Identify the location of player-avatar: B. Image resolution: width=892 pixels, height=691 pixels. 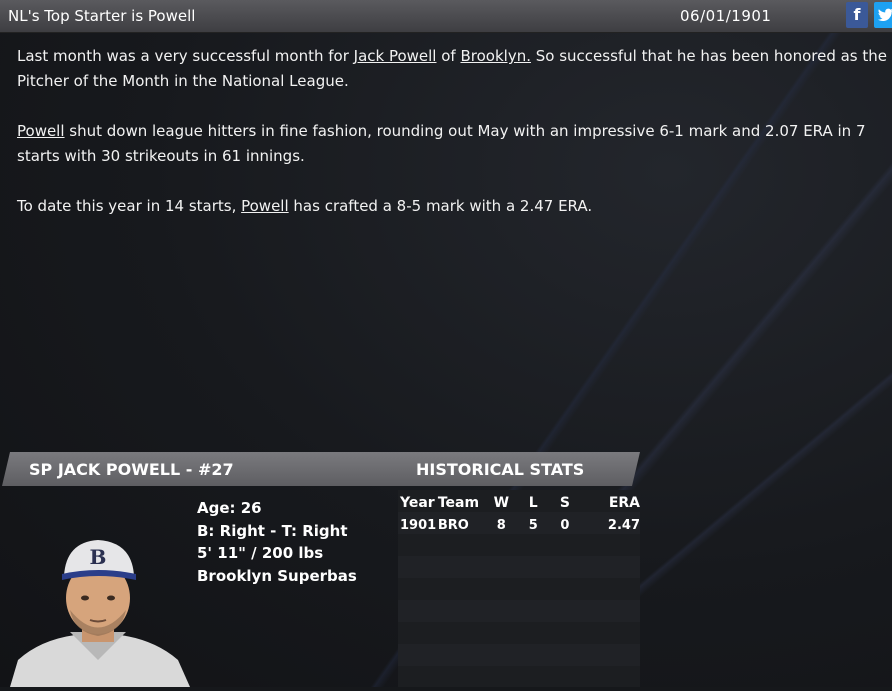
(100, 613).